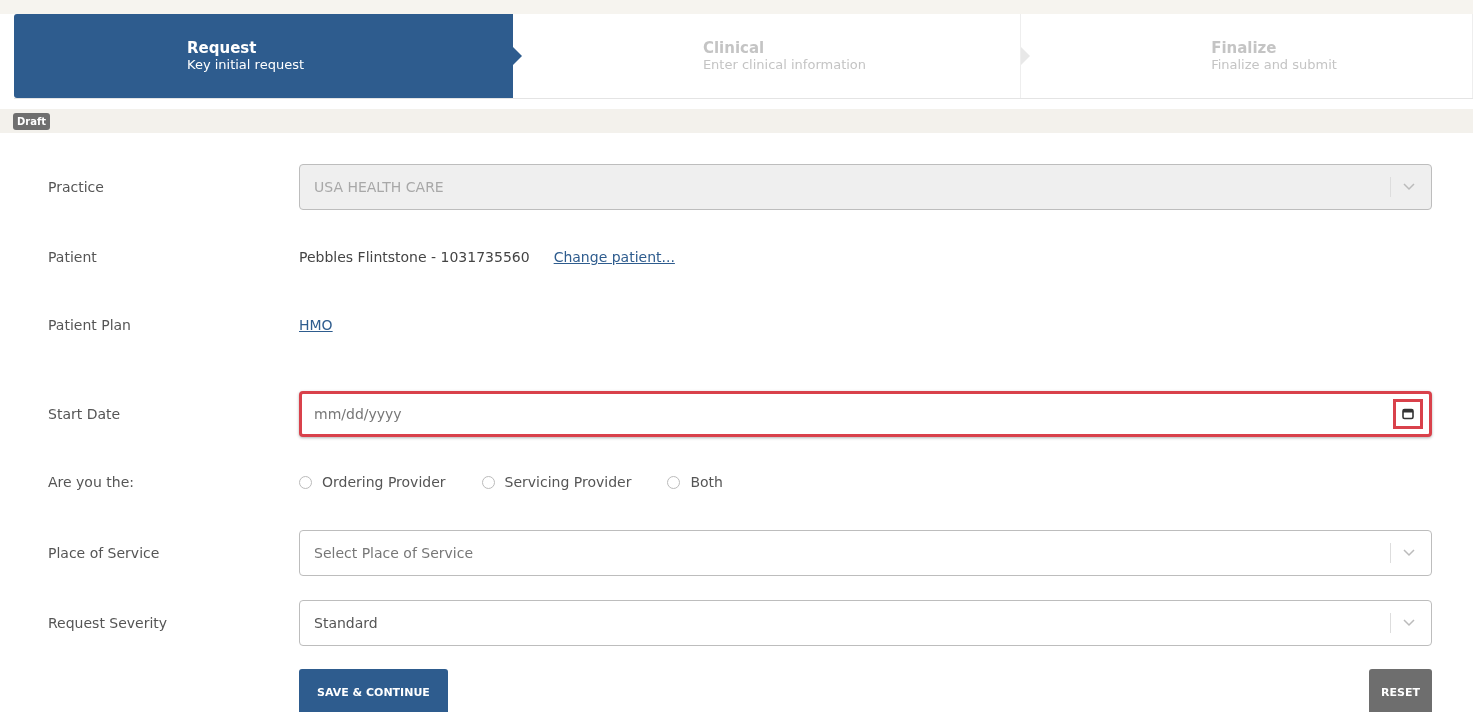  I want to click on radio-option: Both, so click(695, 482).